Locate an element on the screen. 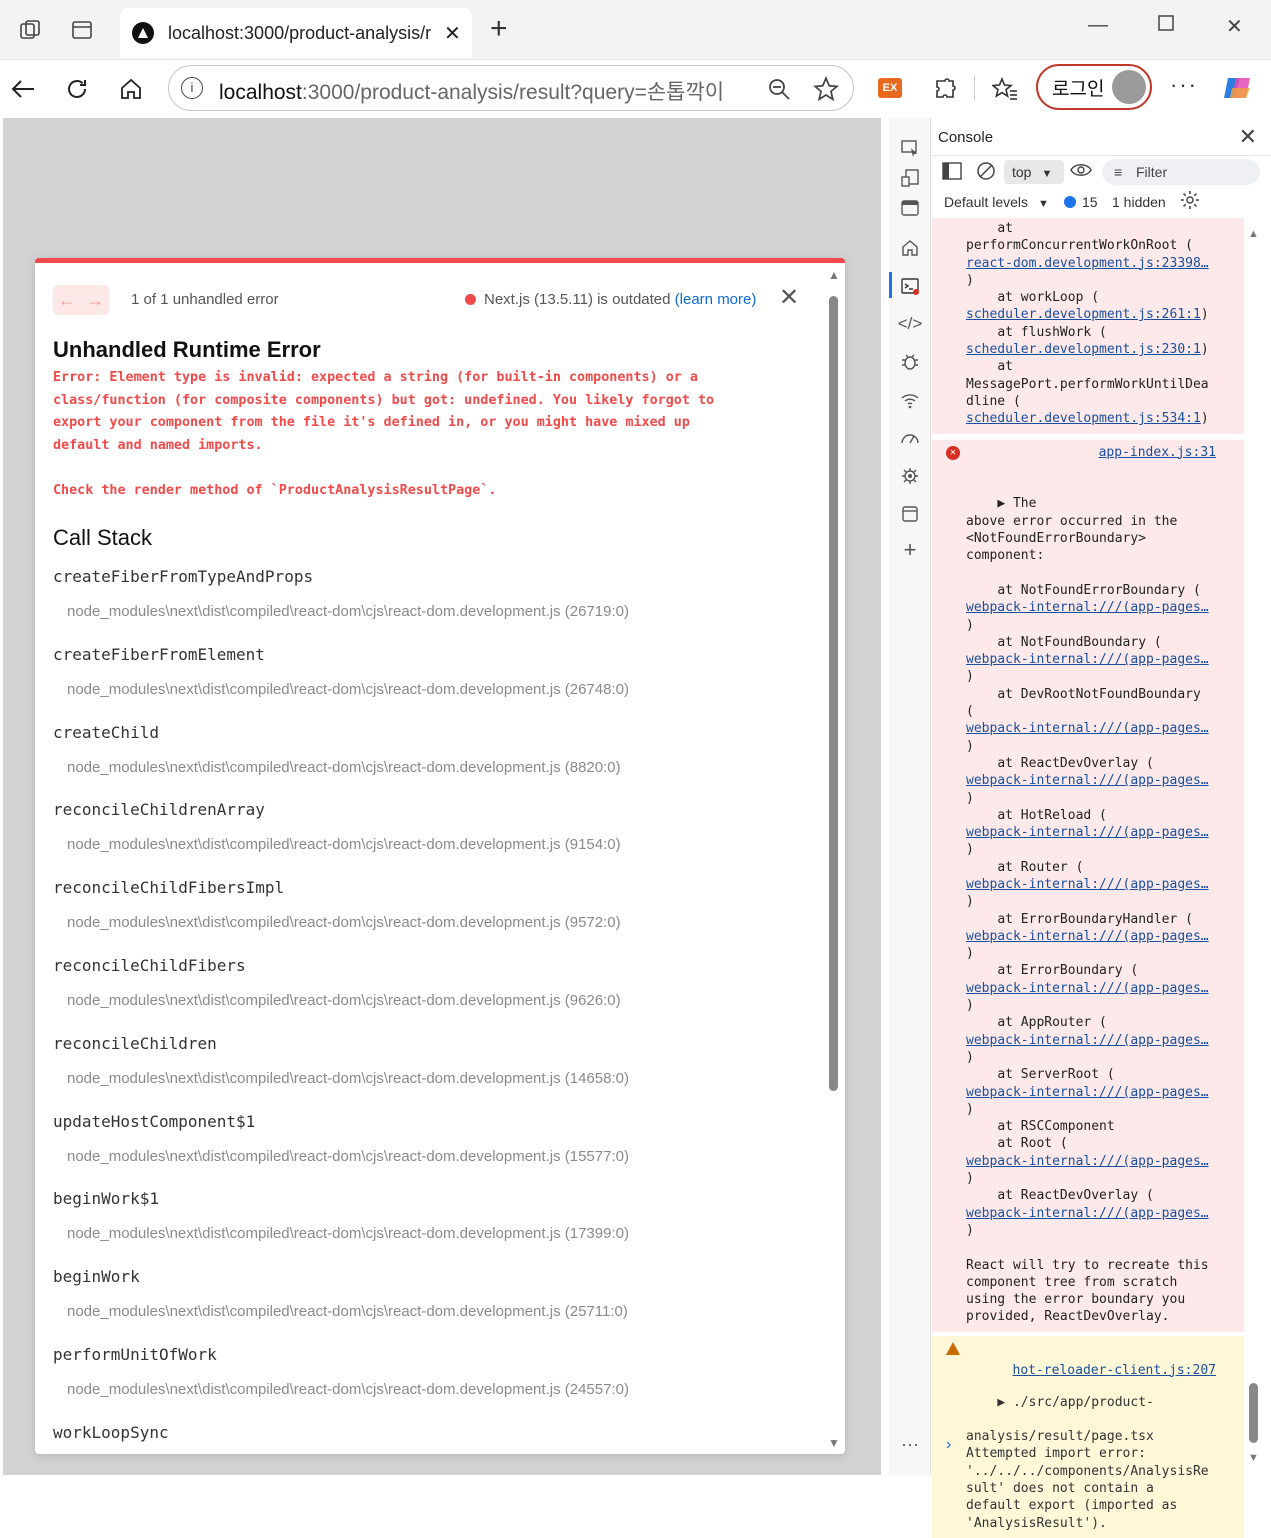 Image resolution: width=1271 pixels, height=1538 pixels. new-tab-button: + is located at coordinates (499, 29).